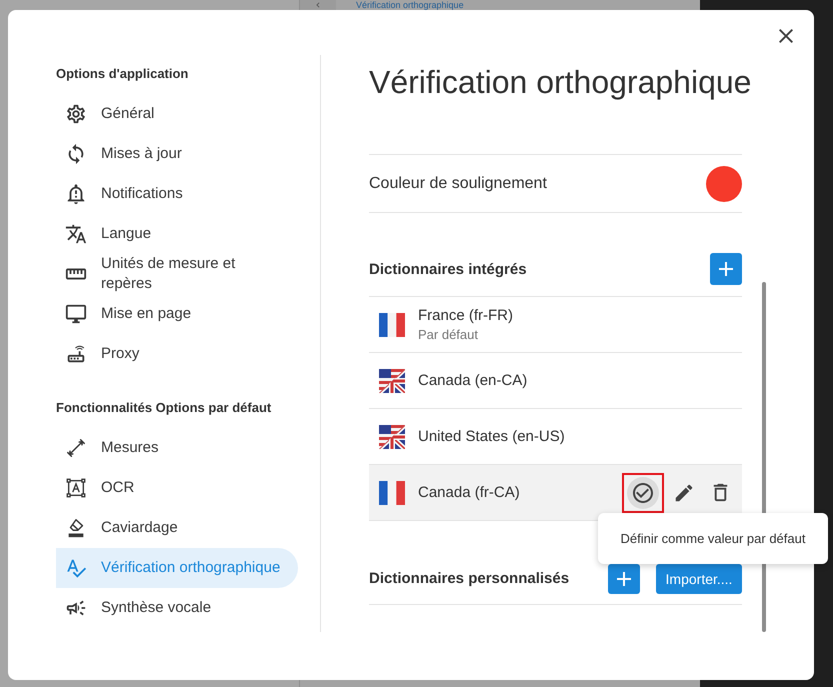 This screenshot has height=687, width=833. I want to click on bell-icon, so click(76, 194).